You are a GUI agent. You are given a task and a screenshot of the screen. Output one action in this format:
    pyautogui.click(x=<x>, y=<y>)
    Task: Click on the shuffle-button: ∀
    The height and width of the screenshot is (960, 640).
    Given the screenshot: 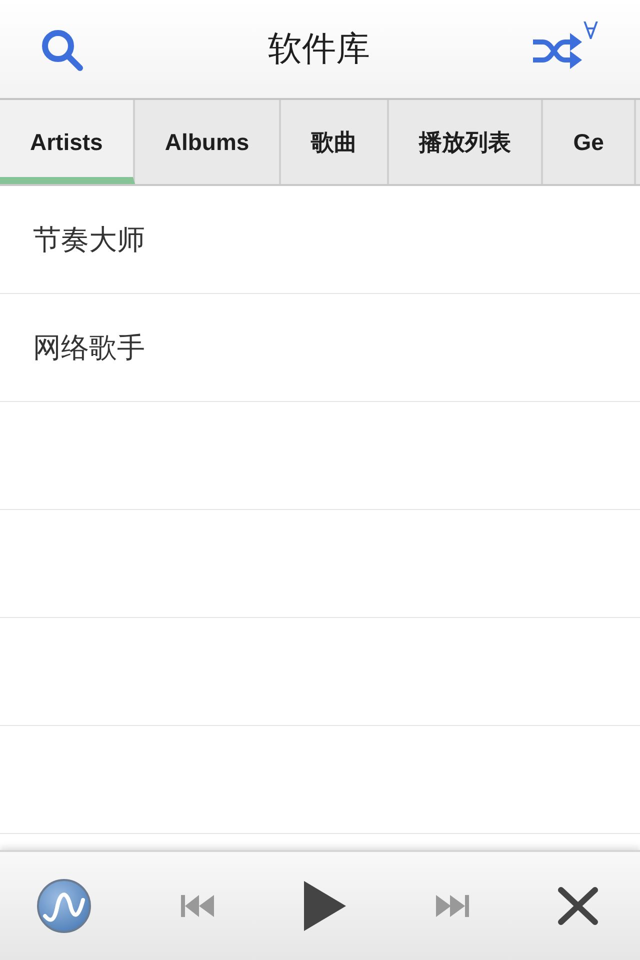 What is the action you would take?
    pyautogui.click(x=564, y=45)
    